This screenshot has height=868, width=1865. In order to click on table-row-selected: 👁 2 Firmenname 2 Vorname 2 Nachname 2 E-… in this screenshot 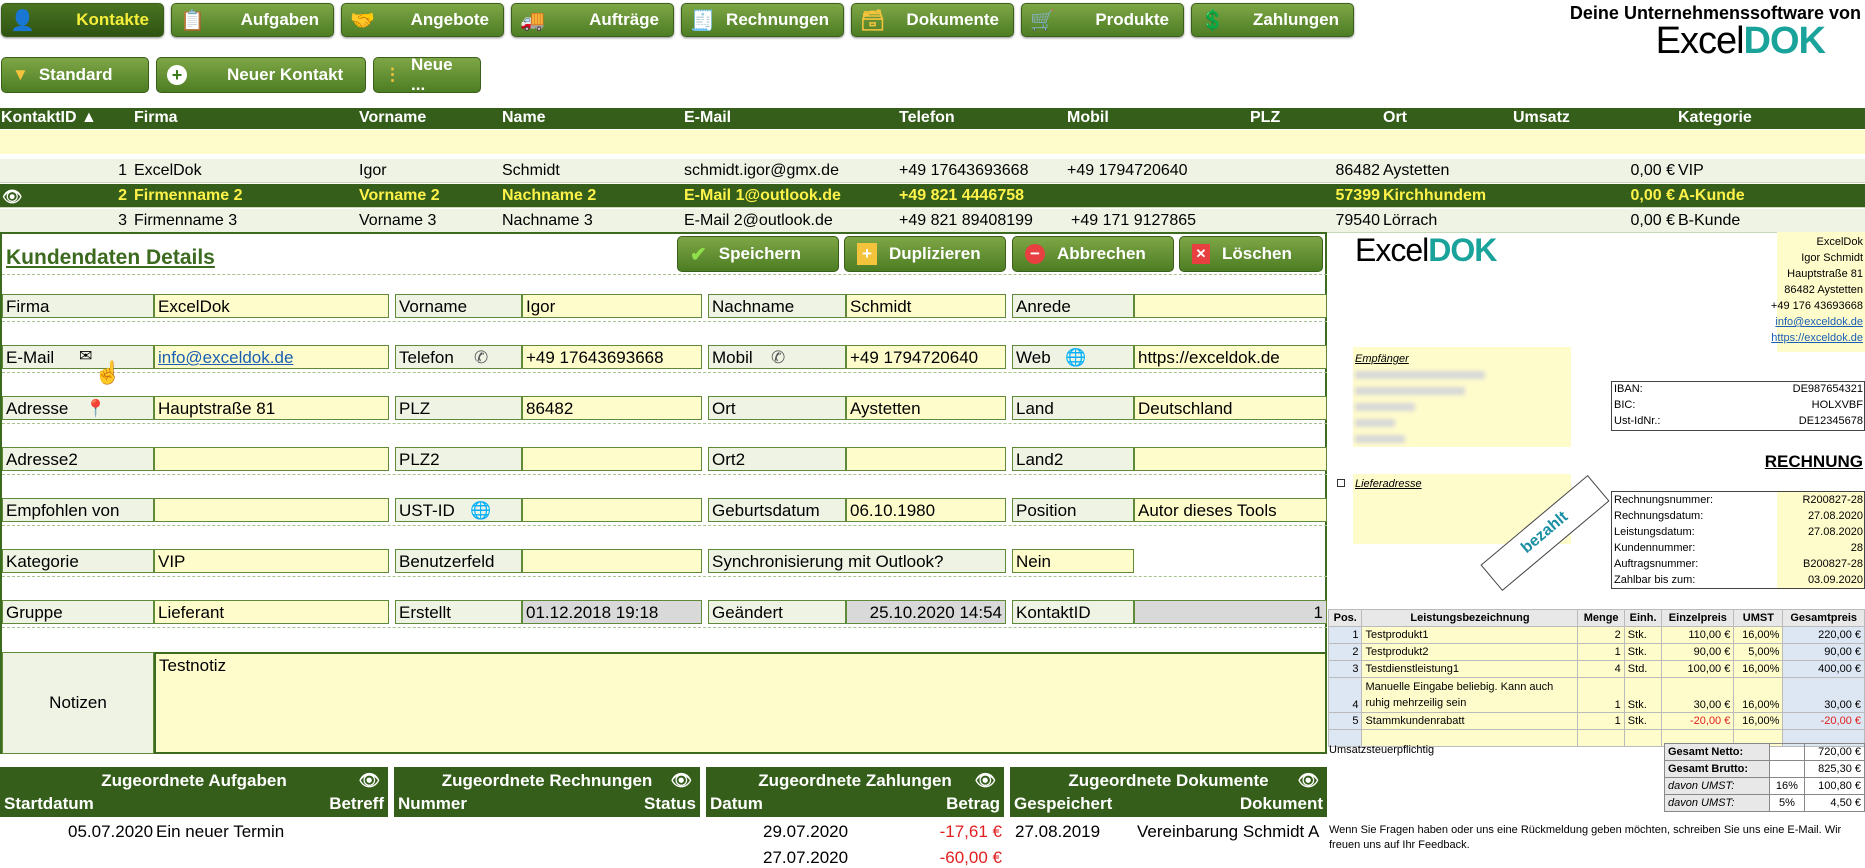, I will do `click(932, 196)`.